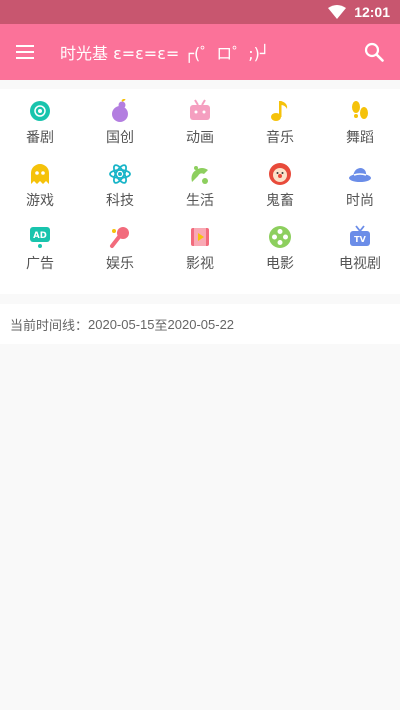  I want to click on category-label: 电影, so click(280, 264).